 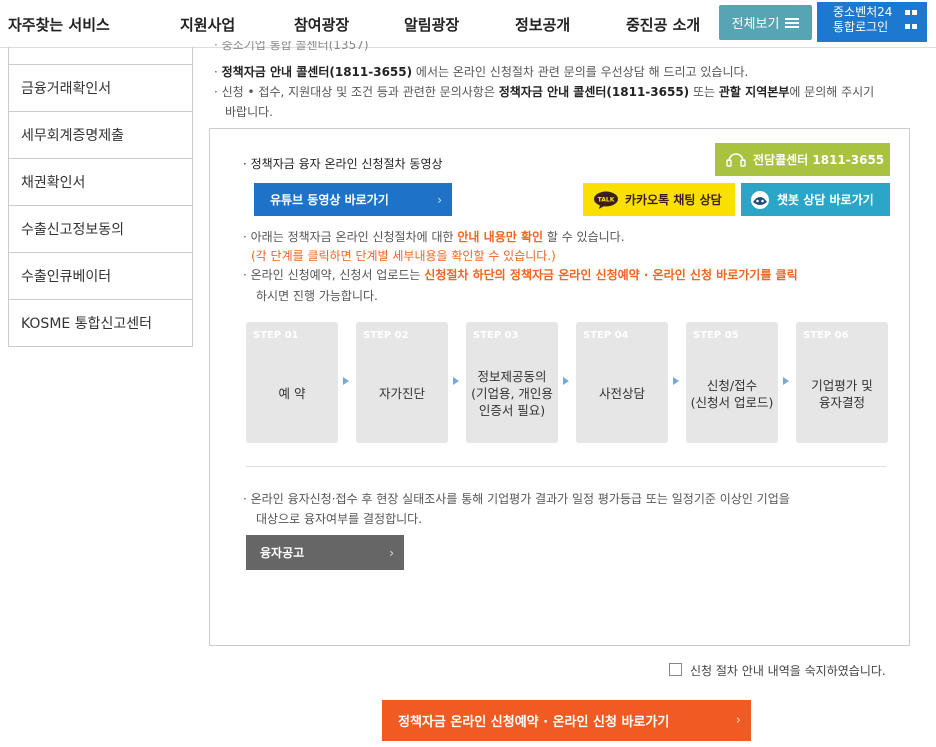 What do you see at coordinates (100, 229) in the screenshot?
I see `sidebar-item-export-info-consent: 수출신고정보동의` at bounding box center [100, 229].